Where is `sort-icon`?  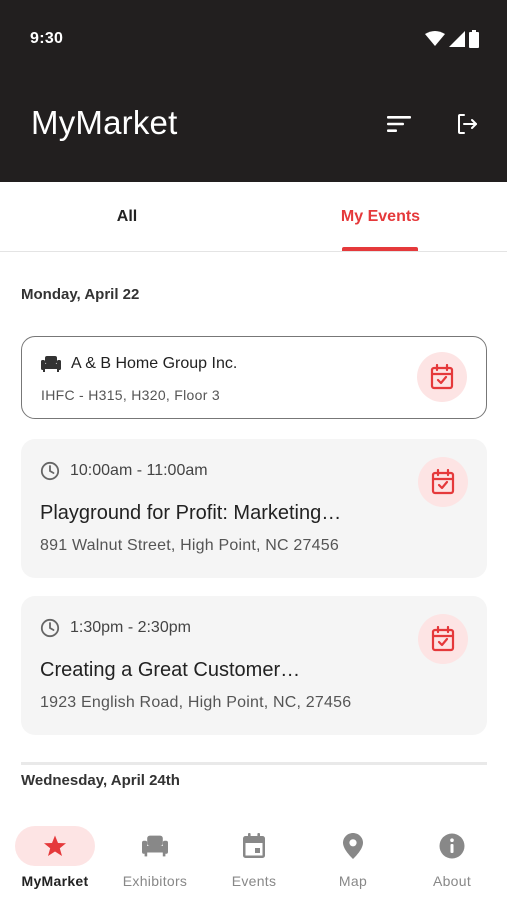 sort-icon is located at coordinates (399, 124).